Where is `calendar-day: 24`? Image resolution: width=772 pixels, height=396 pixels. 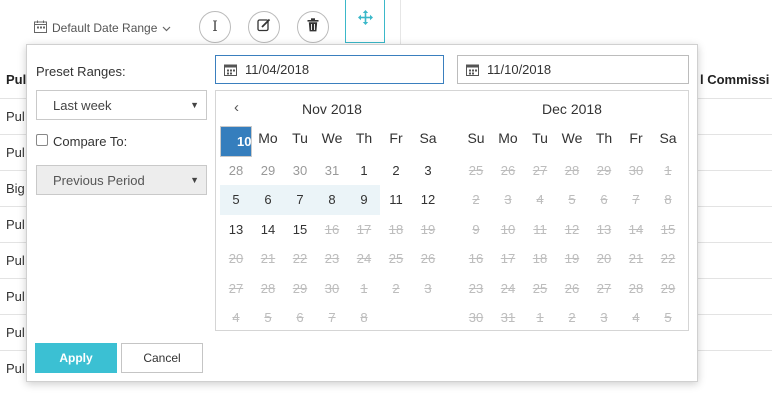 calendar-day: 24 is located at coordinates (508, 288).